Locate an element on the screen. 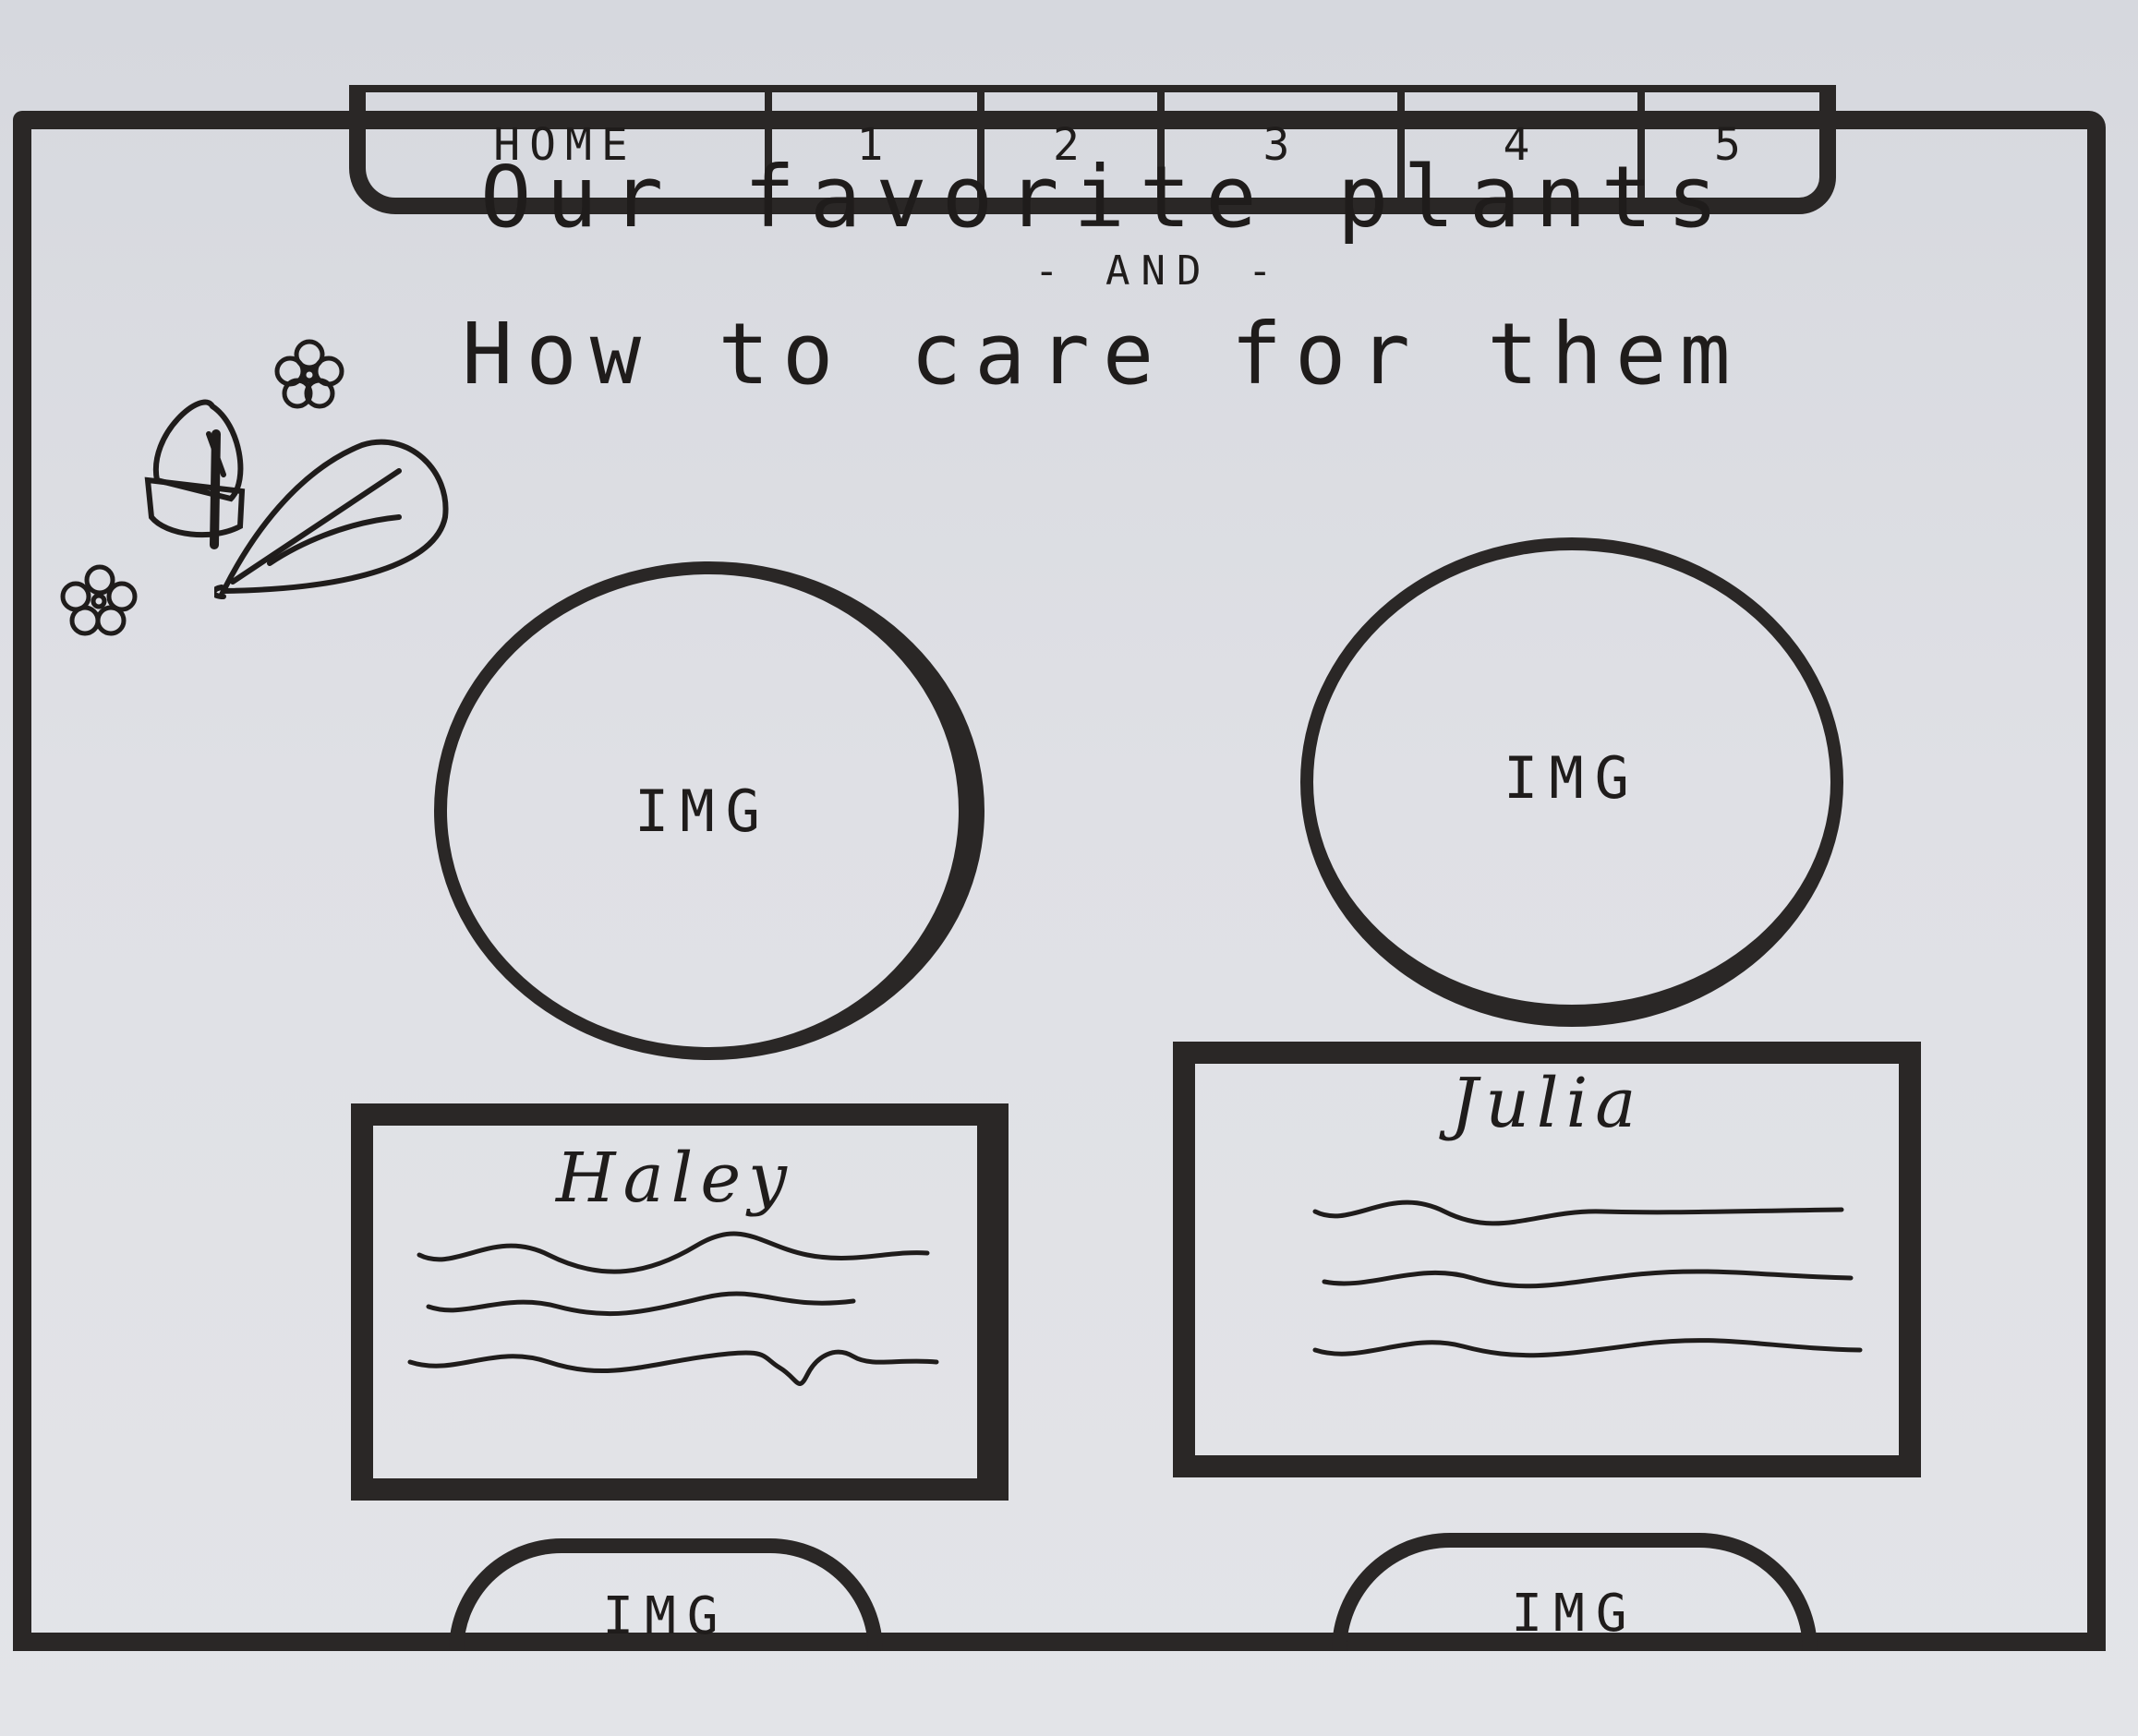 The height and width of the screenshot is (1736, 2138). profile-card: Haley is located at coordinates (680, 1302).